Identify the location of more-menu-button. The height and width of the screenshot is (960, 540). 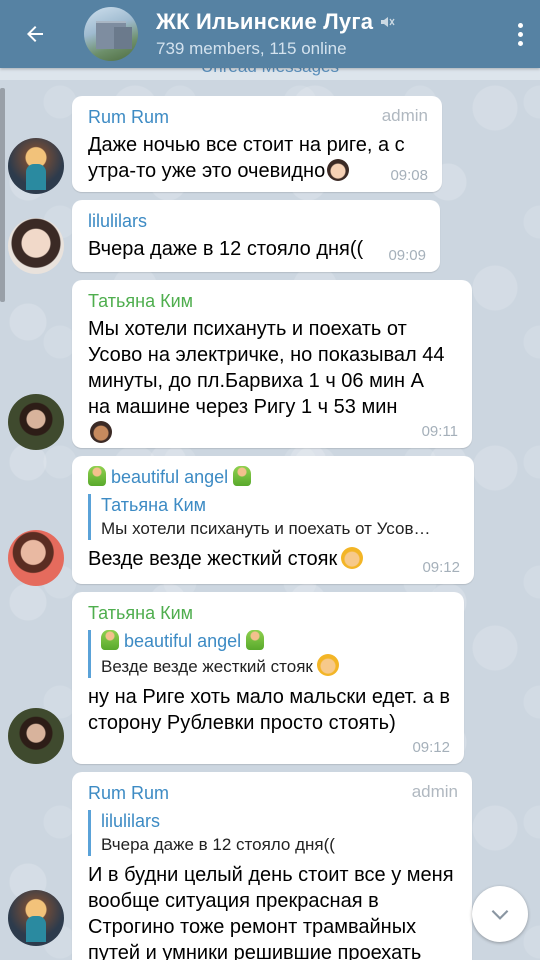
(520, 34).